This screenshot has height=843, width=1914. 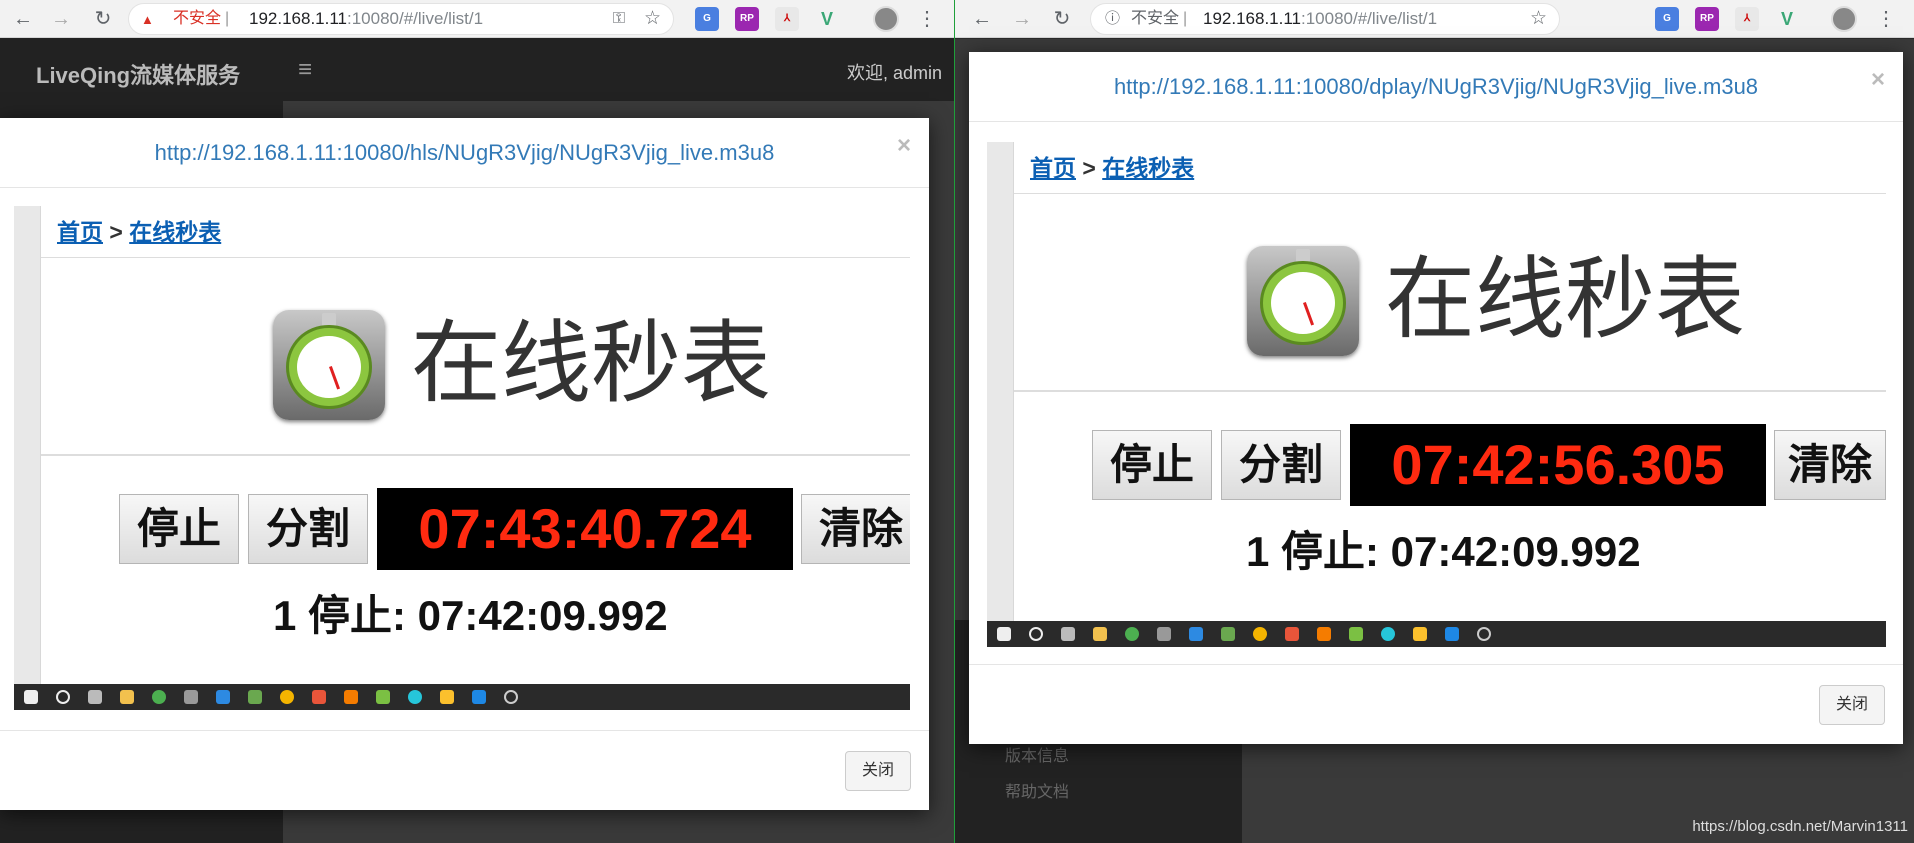 What do you see at coordinates (1037, 790) in the screenshot?
I see `sidebar-item-help: 帮助文档` at bounding box center [1037, 790].